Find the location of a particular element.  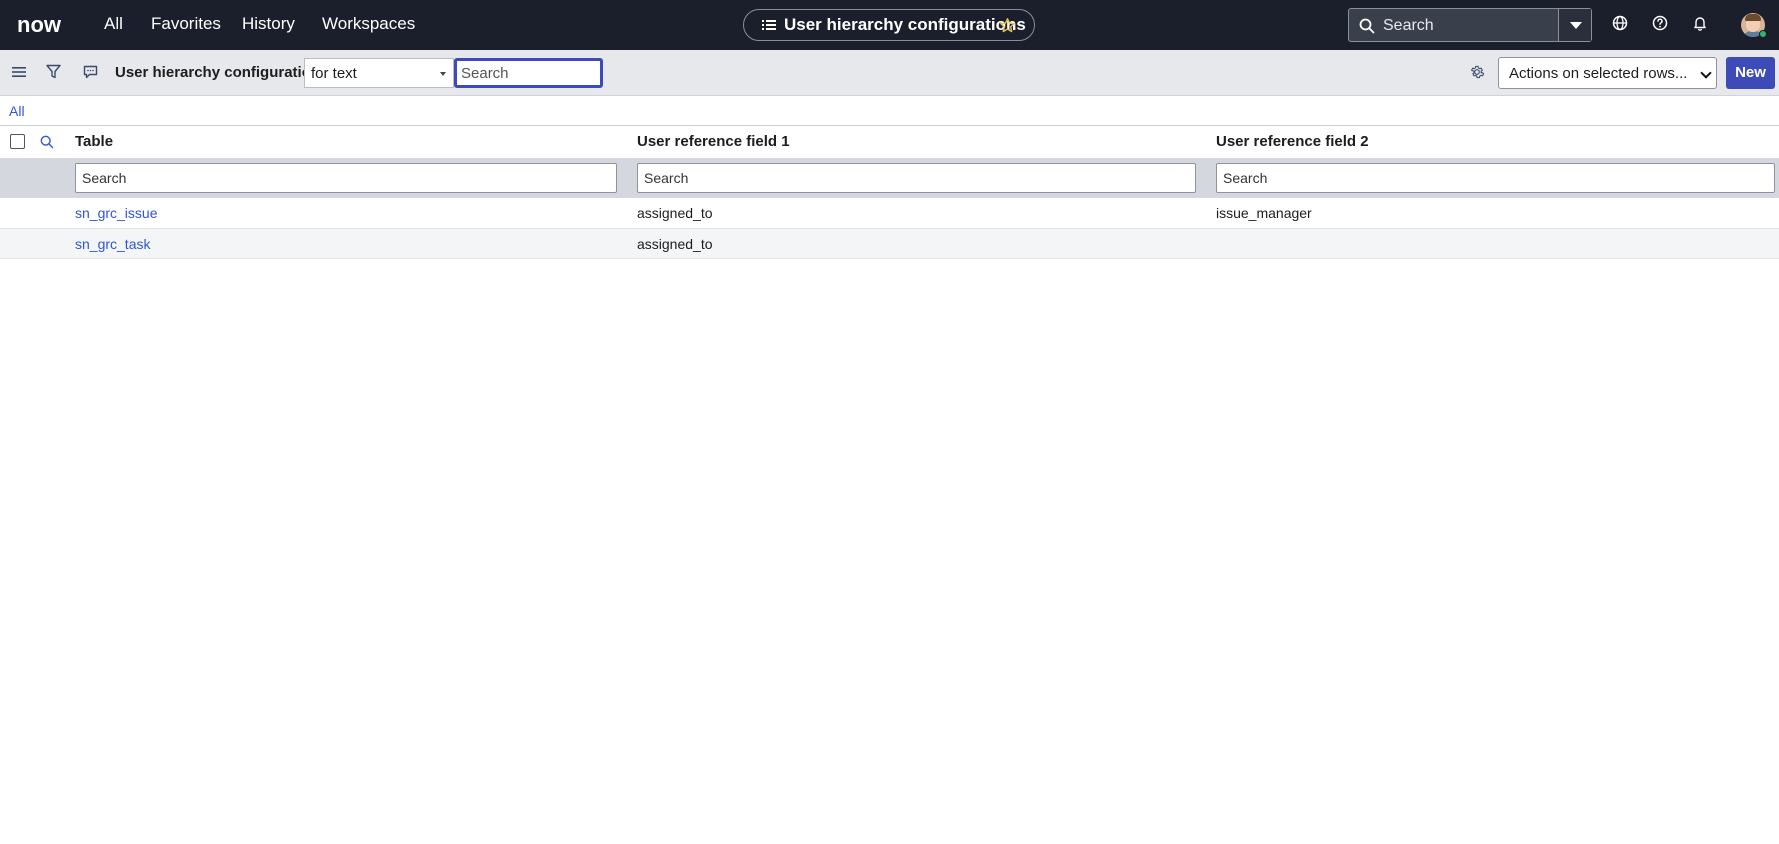

help-icon is located at coordinates (1660, 23).